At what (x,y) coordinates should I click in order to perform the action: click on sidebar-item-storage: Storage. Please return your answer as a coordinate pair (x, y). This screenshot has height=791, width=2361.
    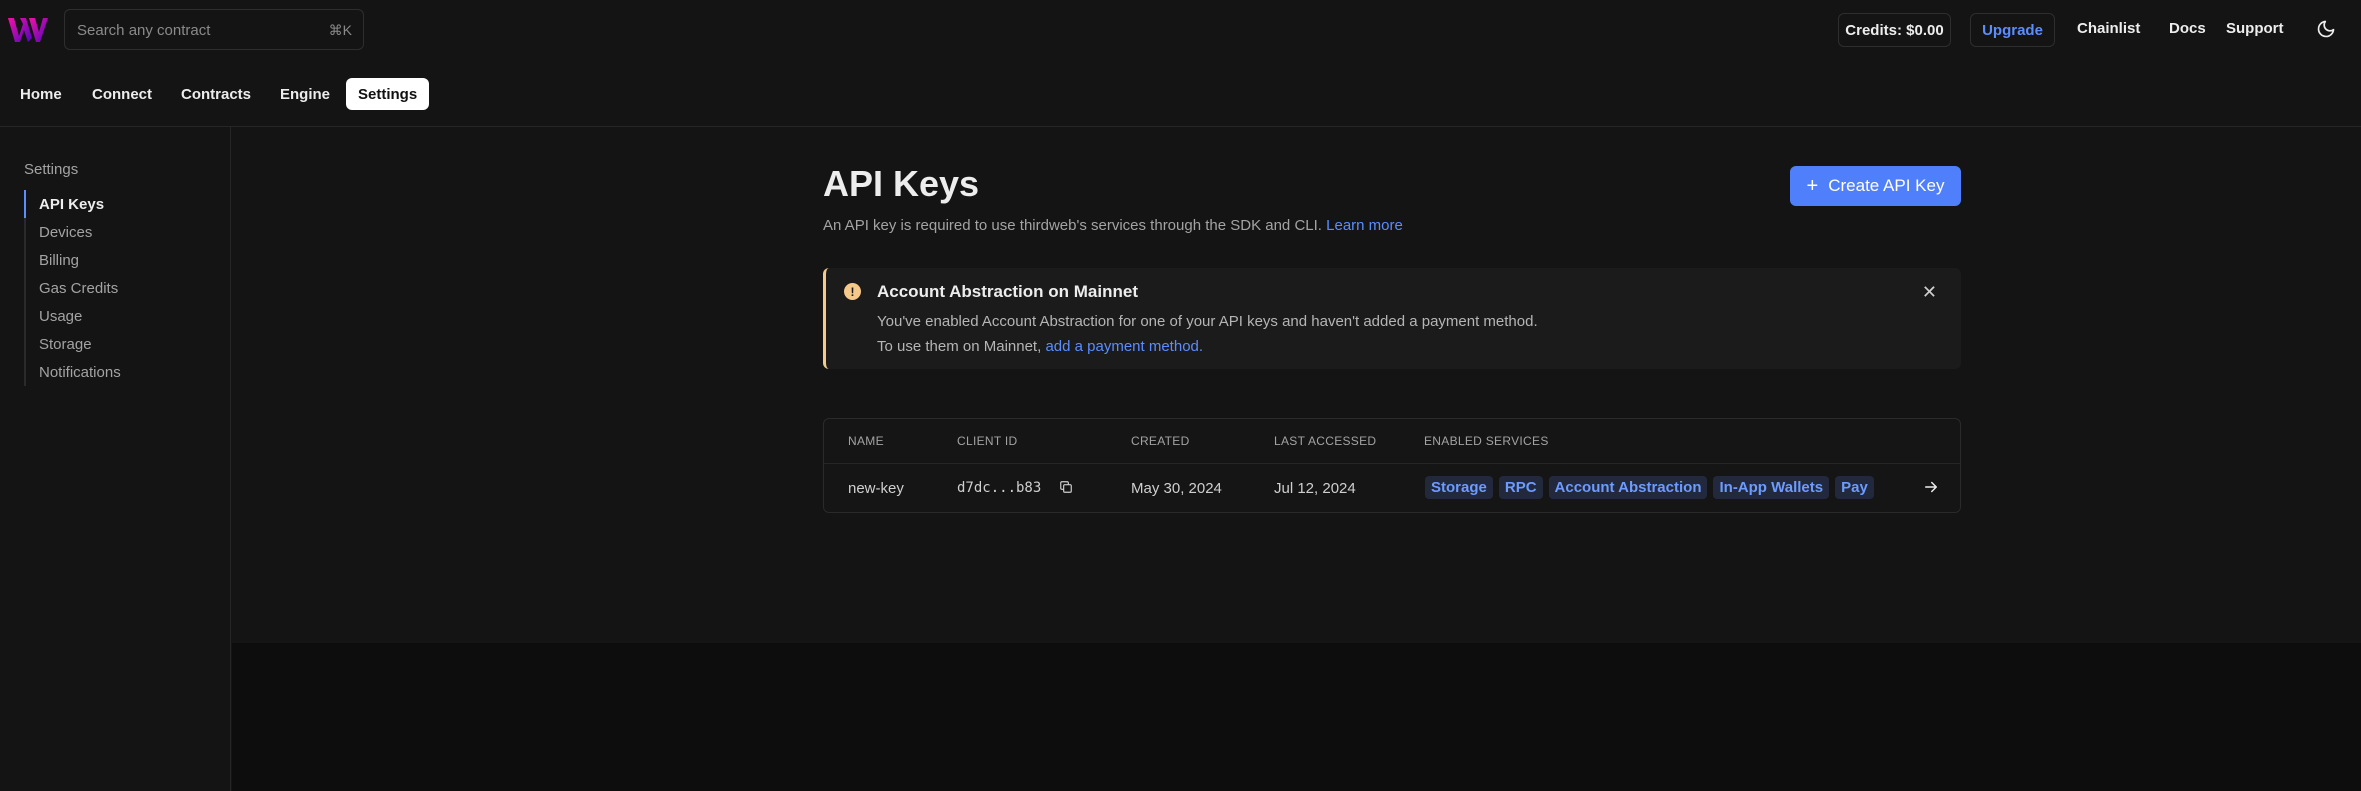
    Looking at the image, I should click on (73, 344).